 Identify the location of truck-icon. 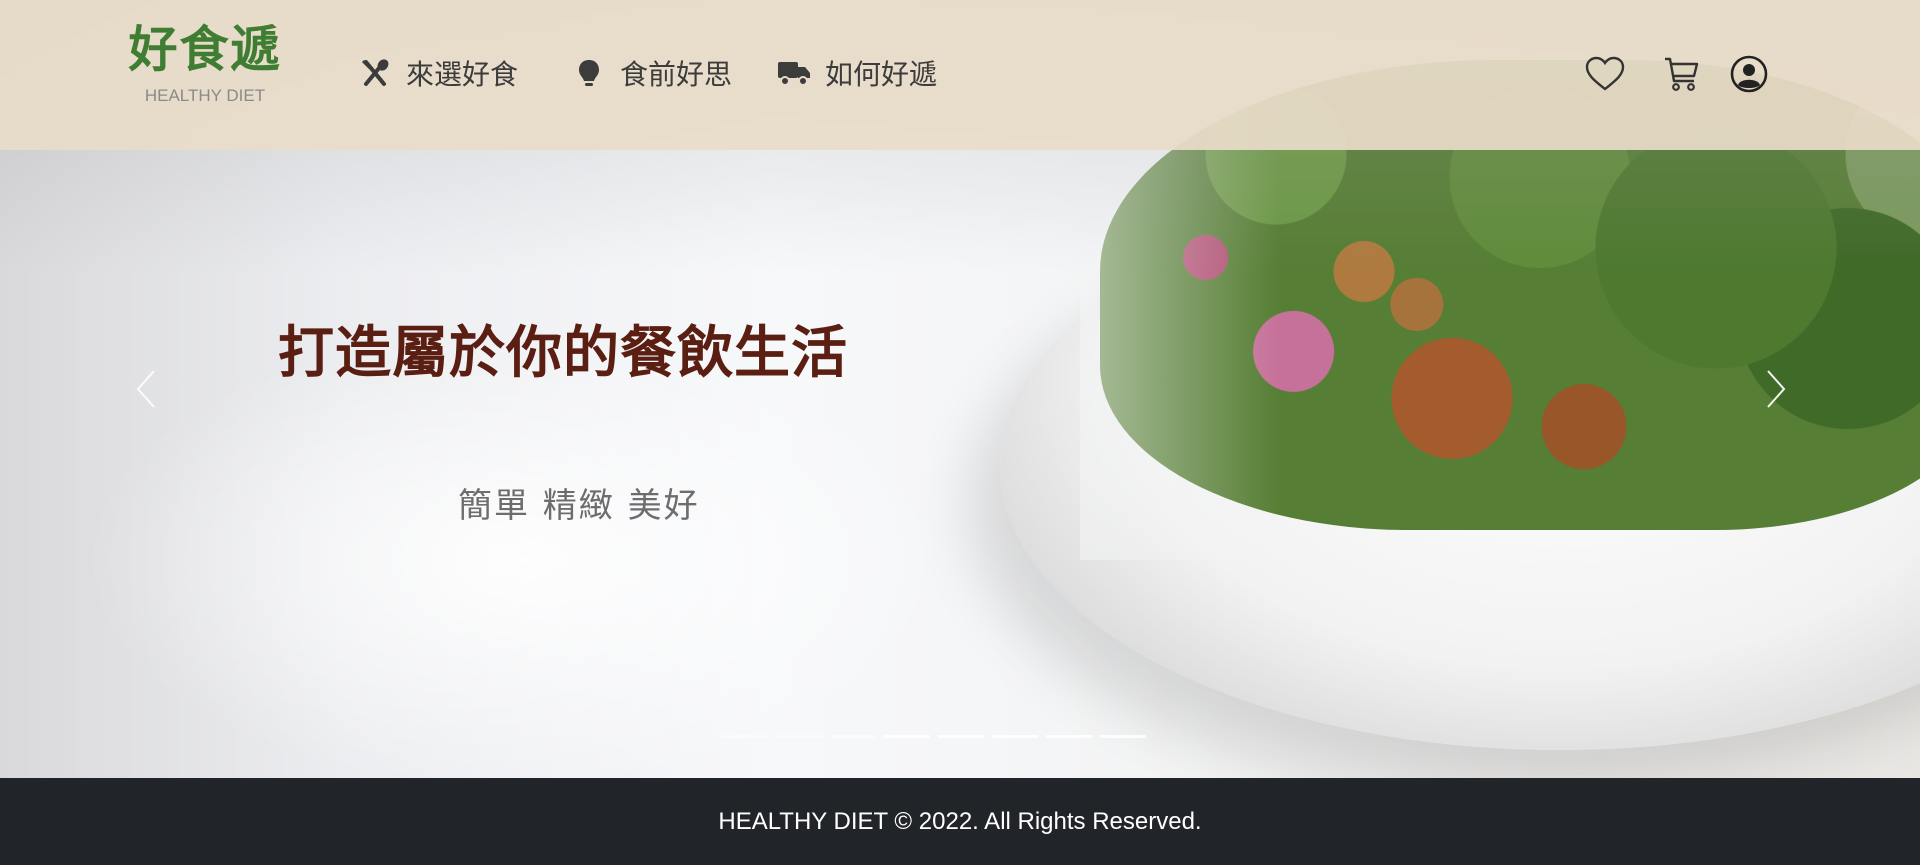
(794, 73).